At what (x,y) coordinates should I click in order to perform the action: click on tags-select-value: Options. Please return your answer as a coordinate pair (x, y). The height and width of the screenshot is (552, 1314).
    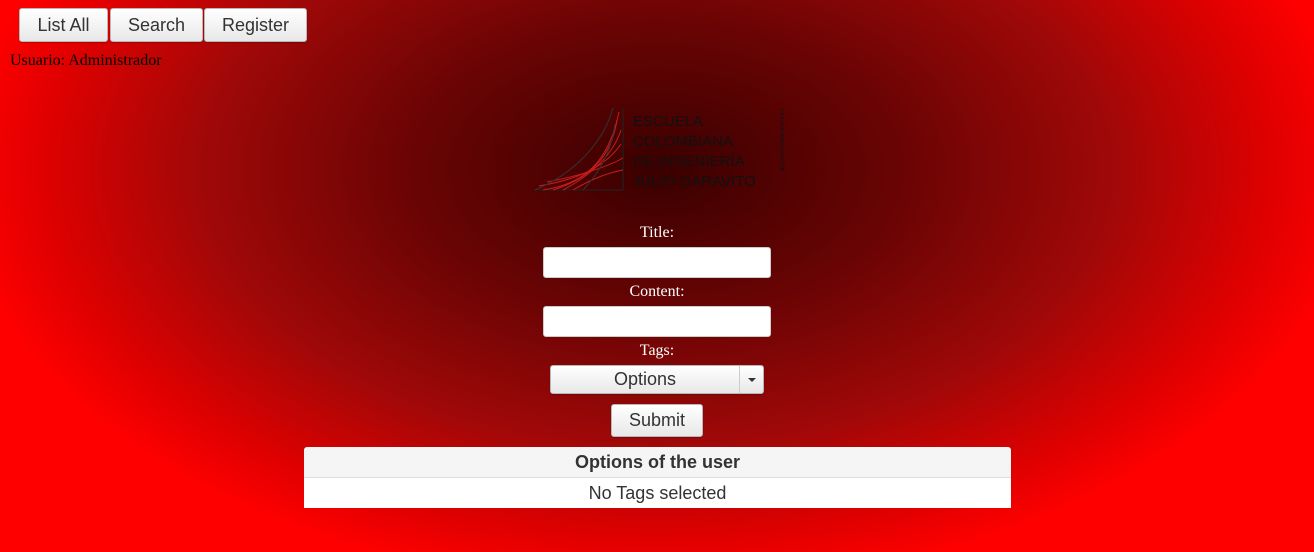
    Looking at the image, I should click on (645, 379).